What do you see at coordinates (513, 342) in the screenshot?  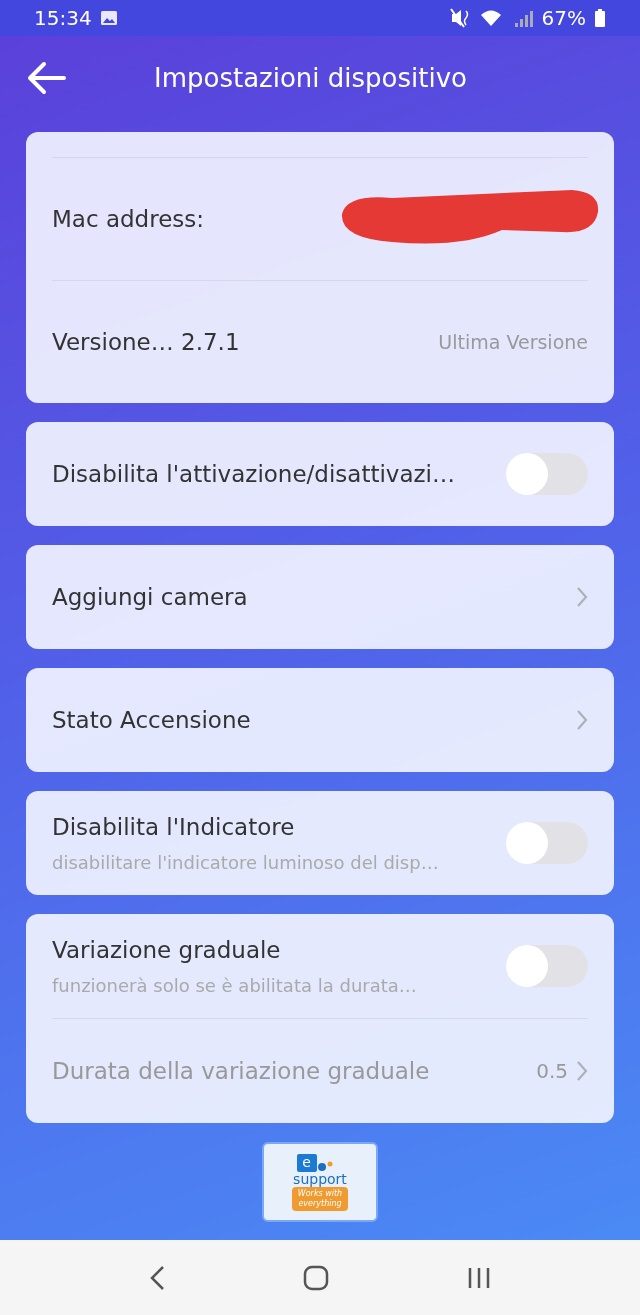 I see `row-value: Ultima Versione` at bounding box center [513, 342].